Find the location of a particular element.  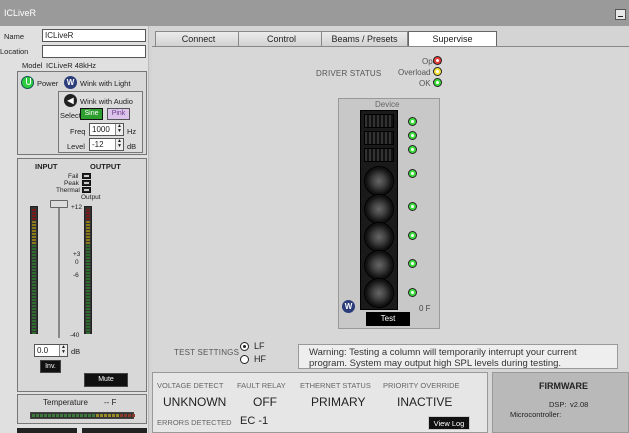

model-value: ICLiveR 48kHz is located at coordinates (71, 65).